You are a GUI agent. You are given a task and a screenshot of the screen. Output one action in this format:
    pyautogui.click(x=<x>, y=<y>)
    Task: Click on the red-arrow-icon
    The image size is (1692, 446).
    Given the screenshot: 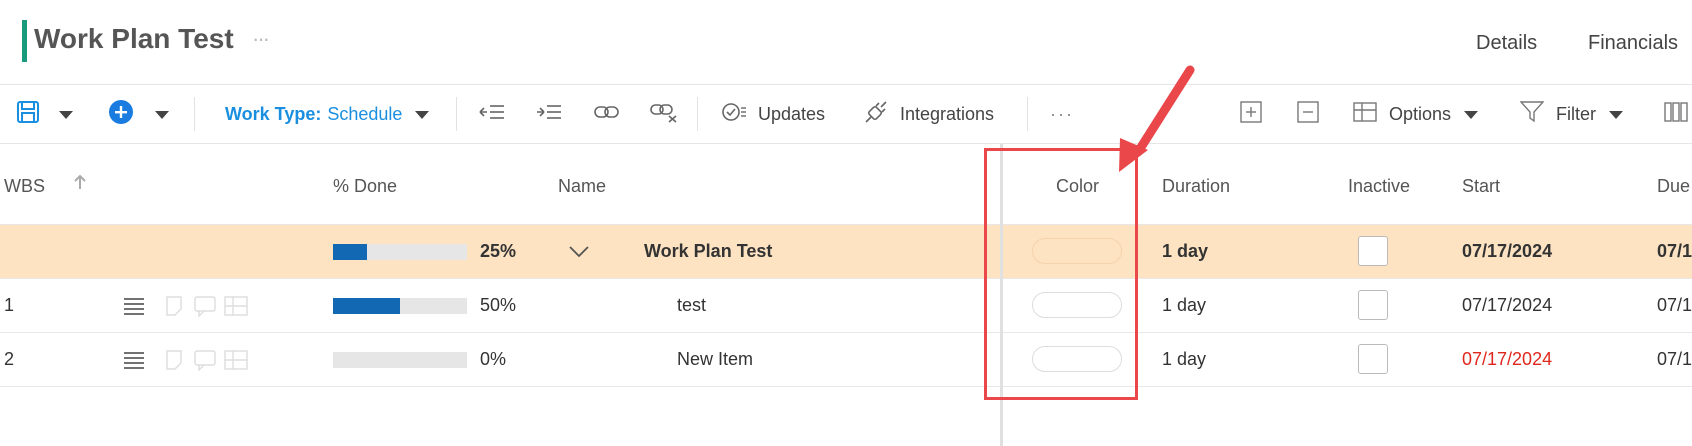 What is the action you would take?
    pyautogui.click(x=1157, y=118)
    